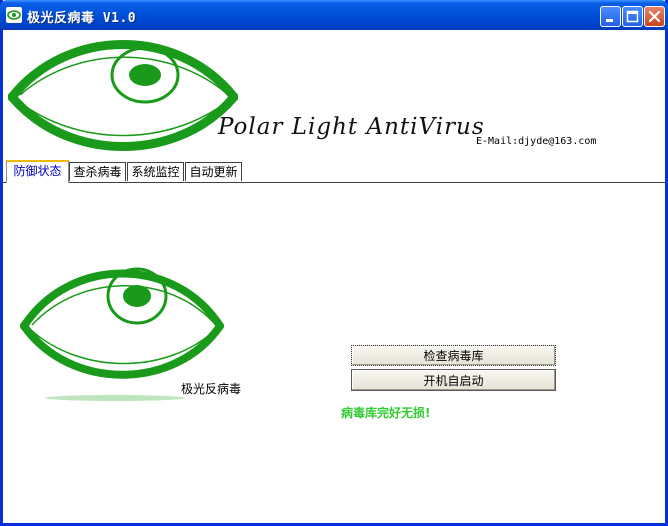 Image resolution: width=668 pixels, height=526 pixels. What do you see at coordinates (334, 15) in the screenshot?
I see `title-bar: 极光反病毒 V1.0` at bounding box center [334, 15].